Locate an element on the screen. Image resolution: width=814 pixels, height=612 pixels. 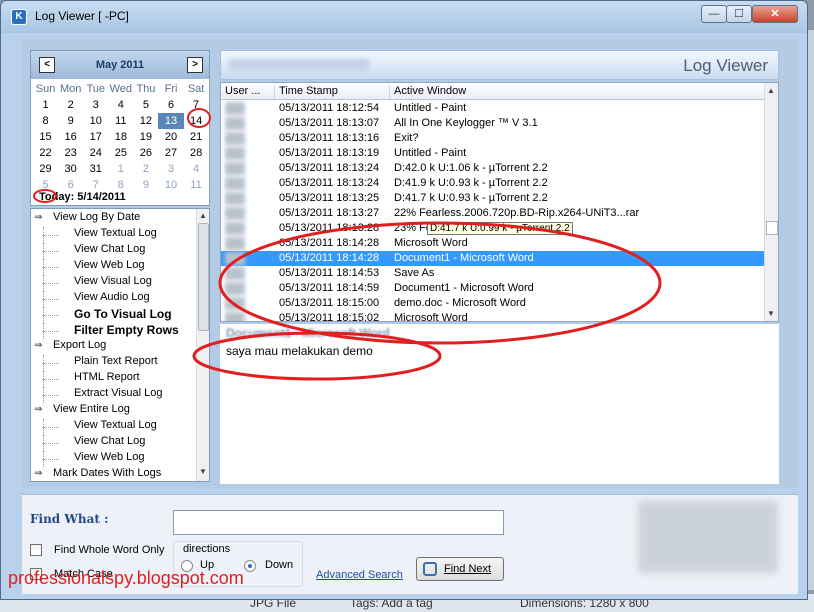
calendar-day: 23 is located at coordinates (70, 153).